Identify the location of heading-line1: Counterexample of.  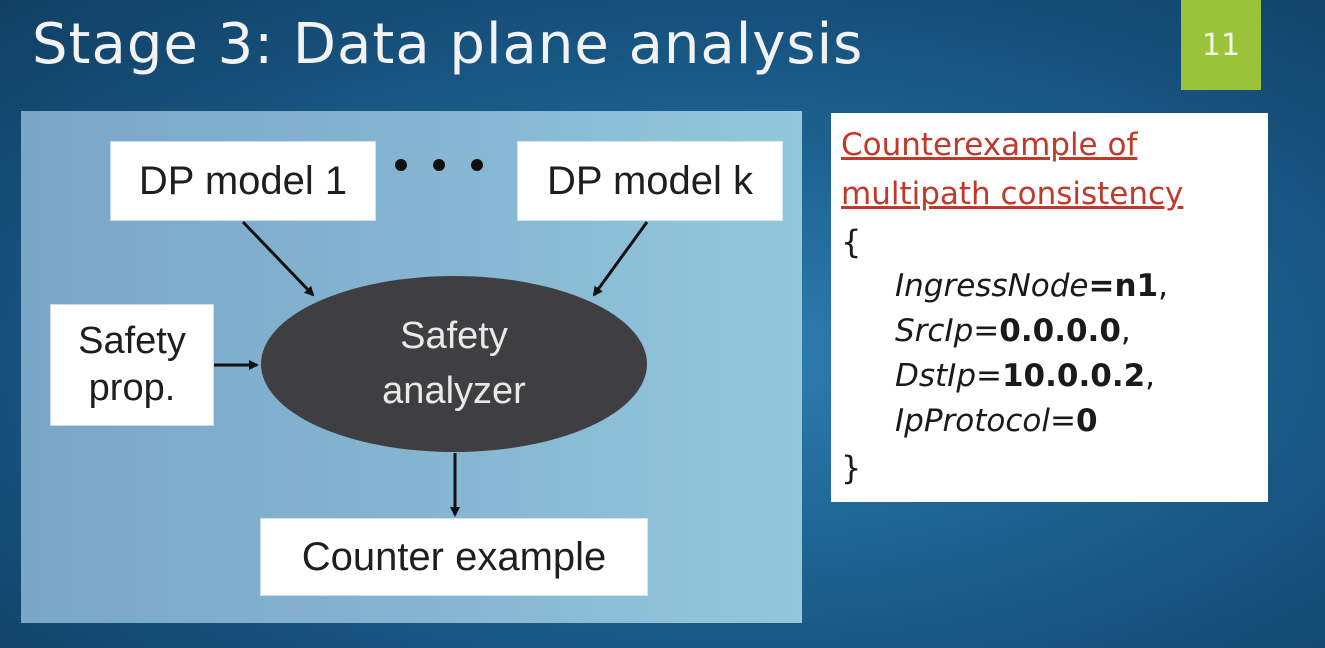
(989, 145).